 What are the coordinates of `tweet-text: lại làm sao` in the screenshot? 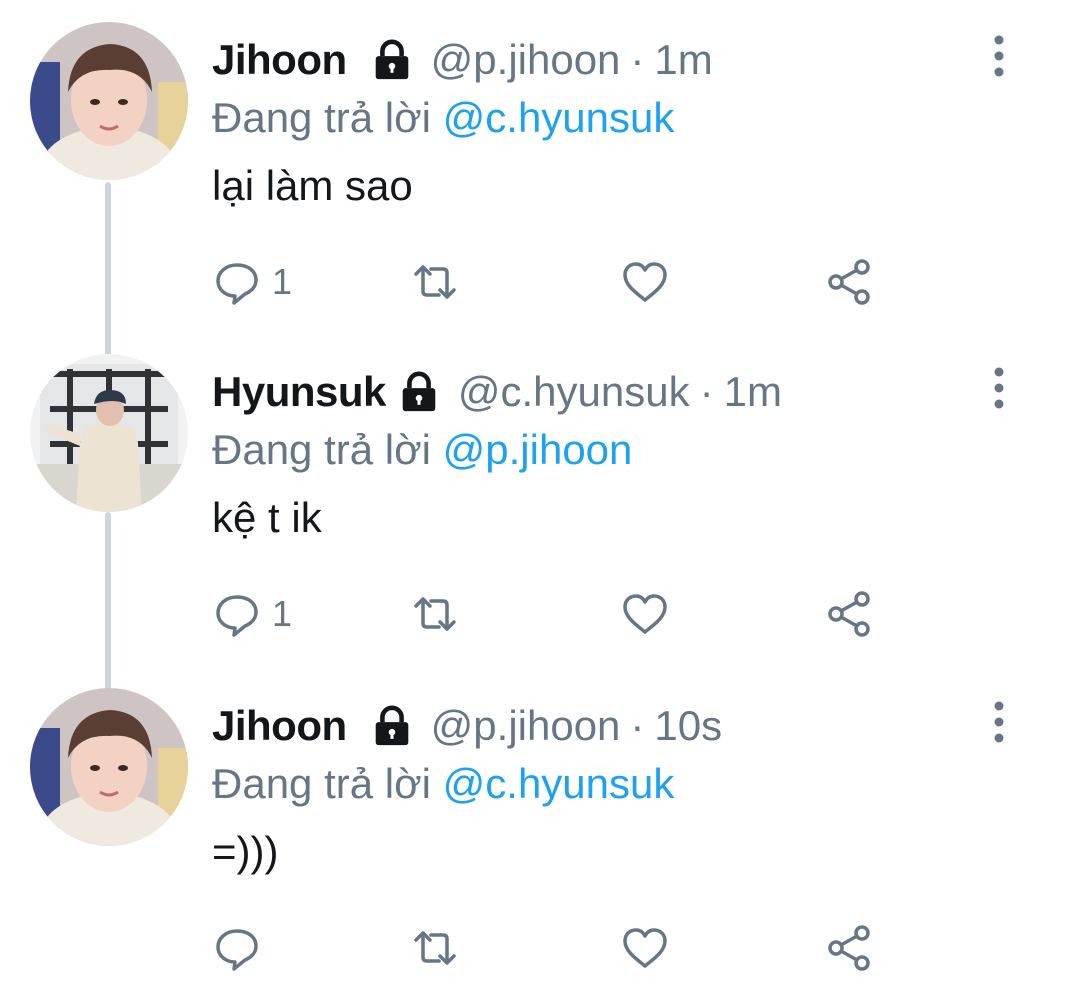 It's located at (312, 185).